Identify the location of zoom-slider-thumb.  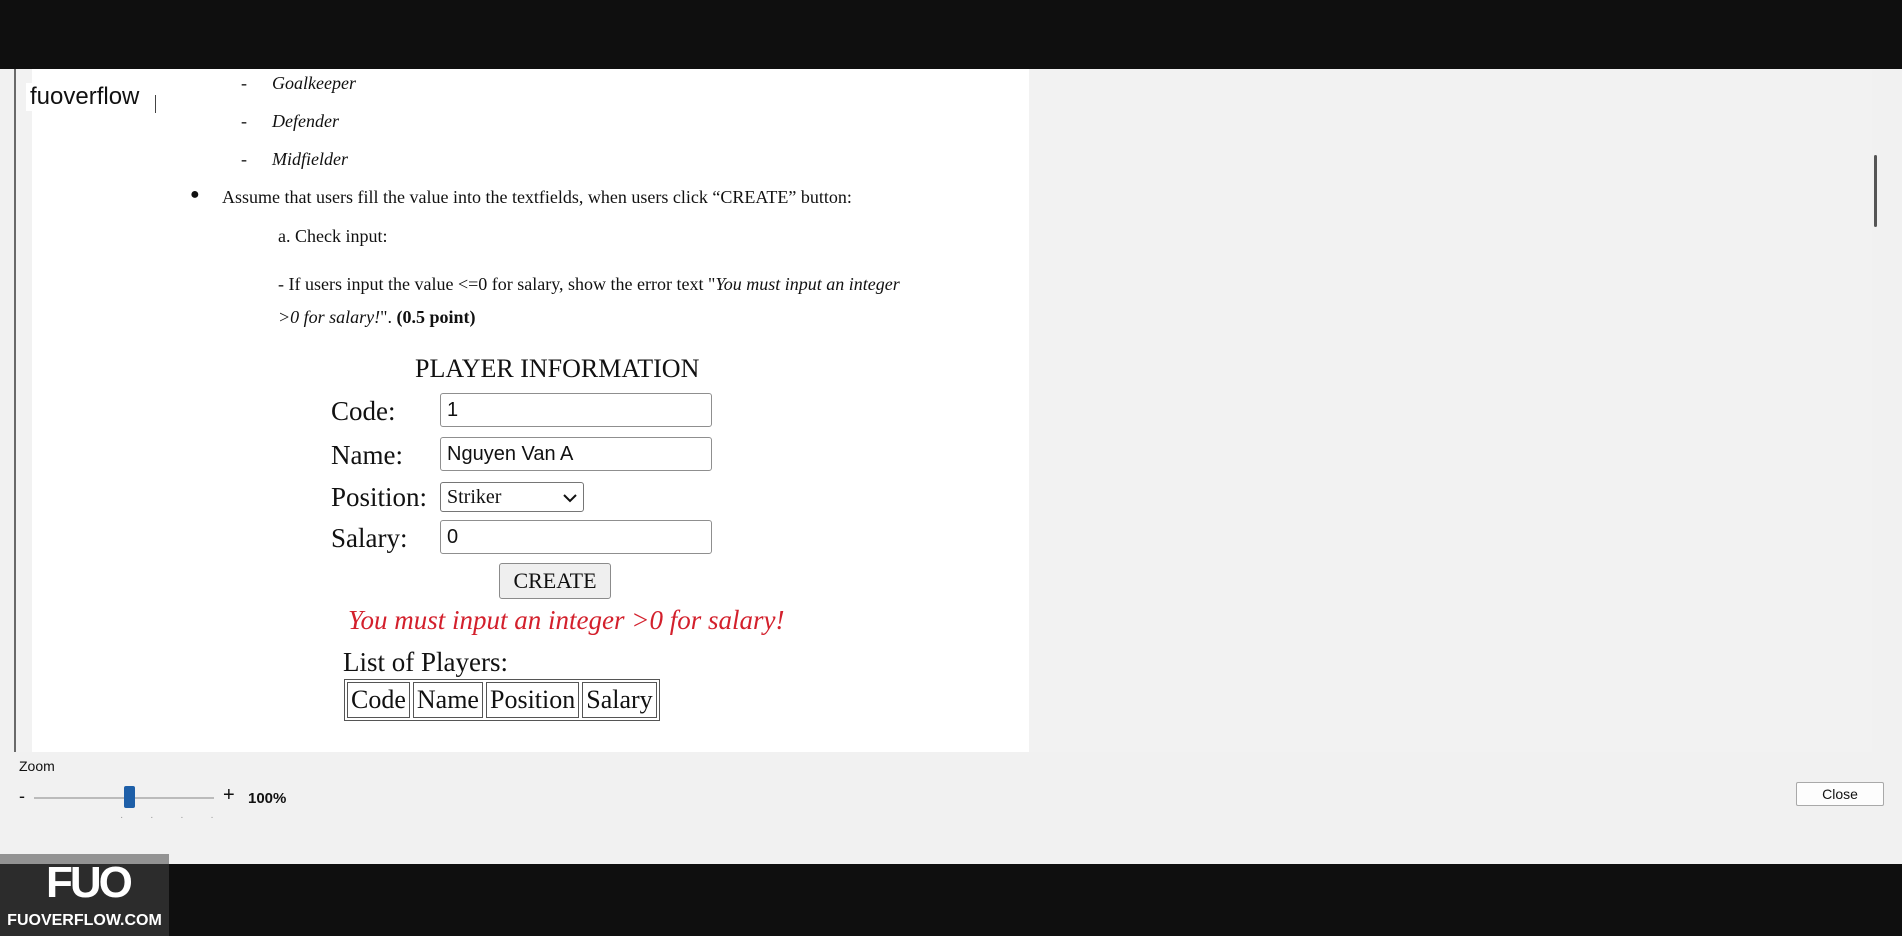
(129, 797).